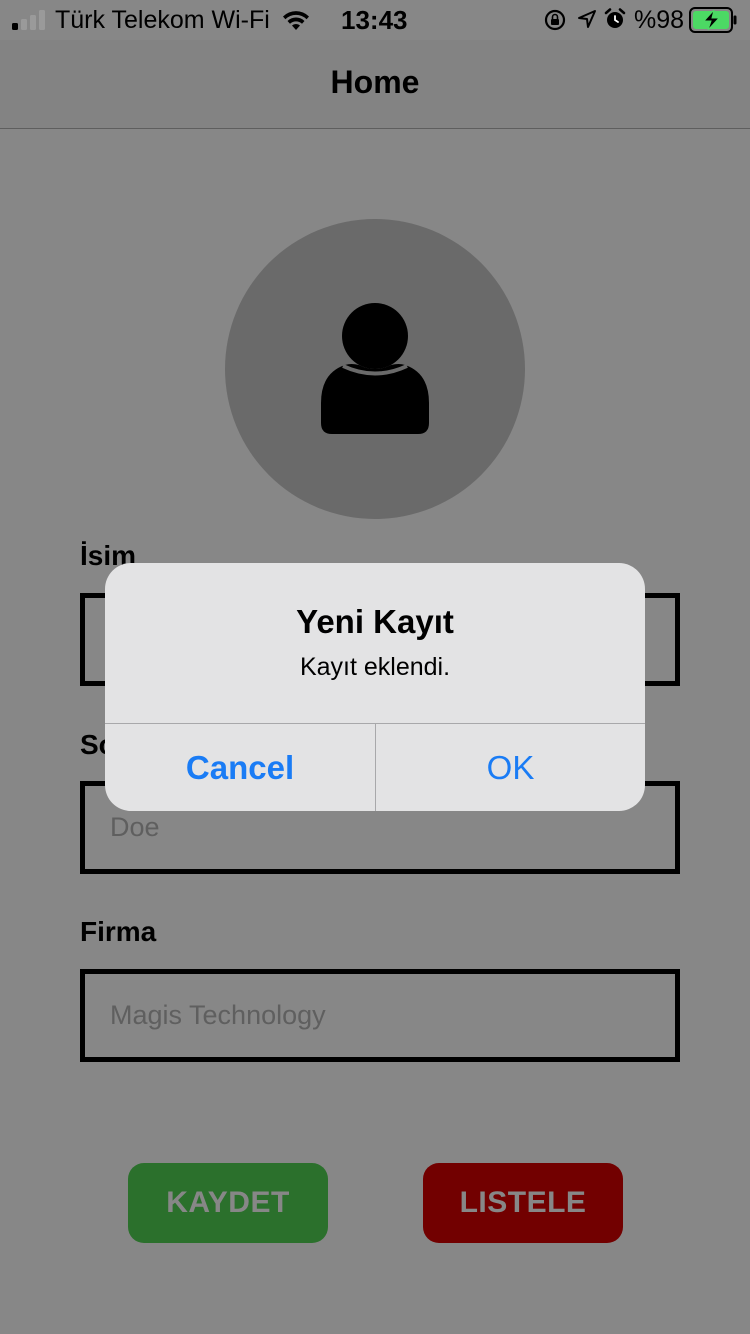 The image size is (750, 1334). I want to click on alert-ok-button: OK, so click(510, 767).